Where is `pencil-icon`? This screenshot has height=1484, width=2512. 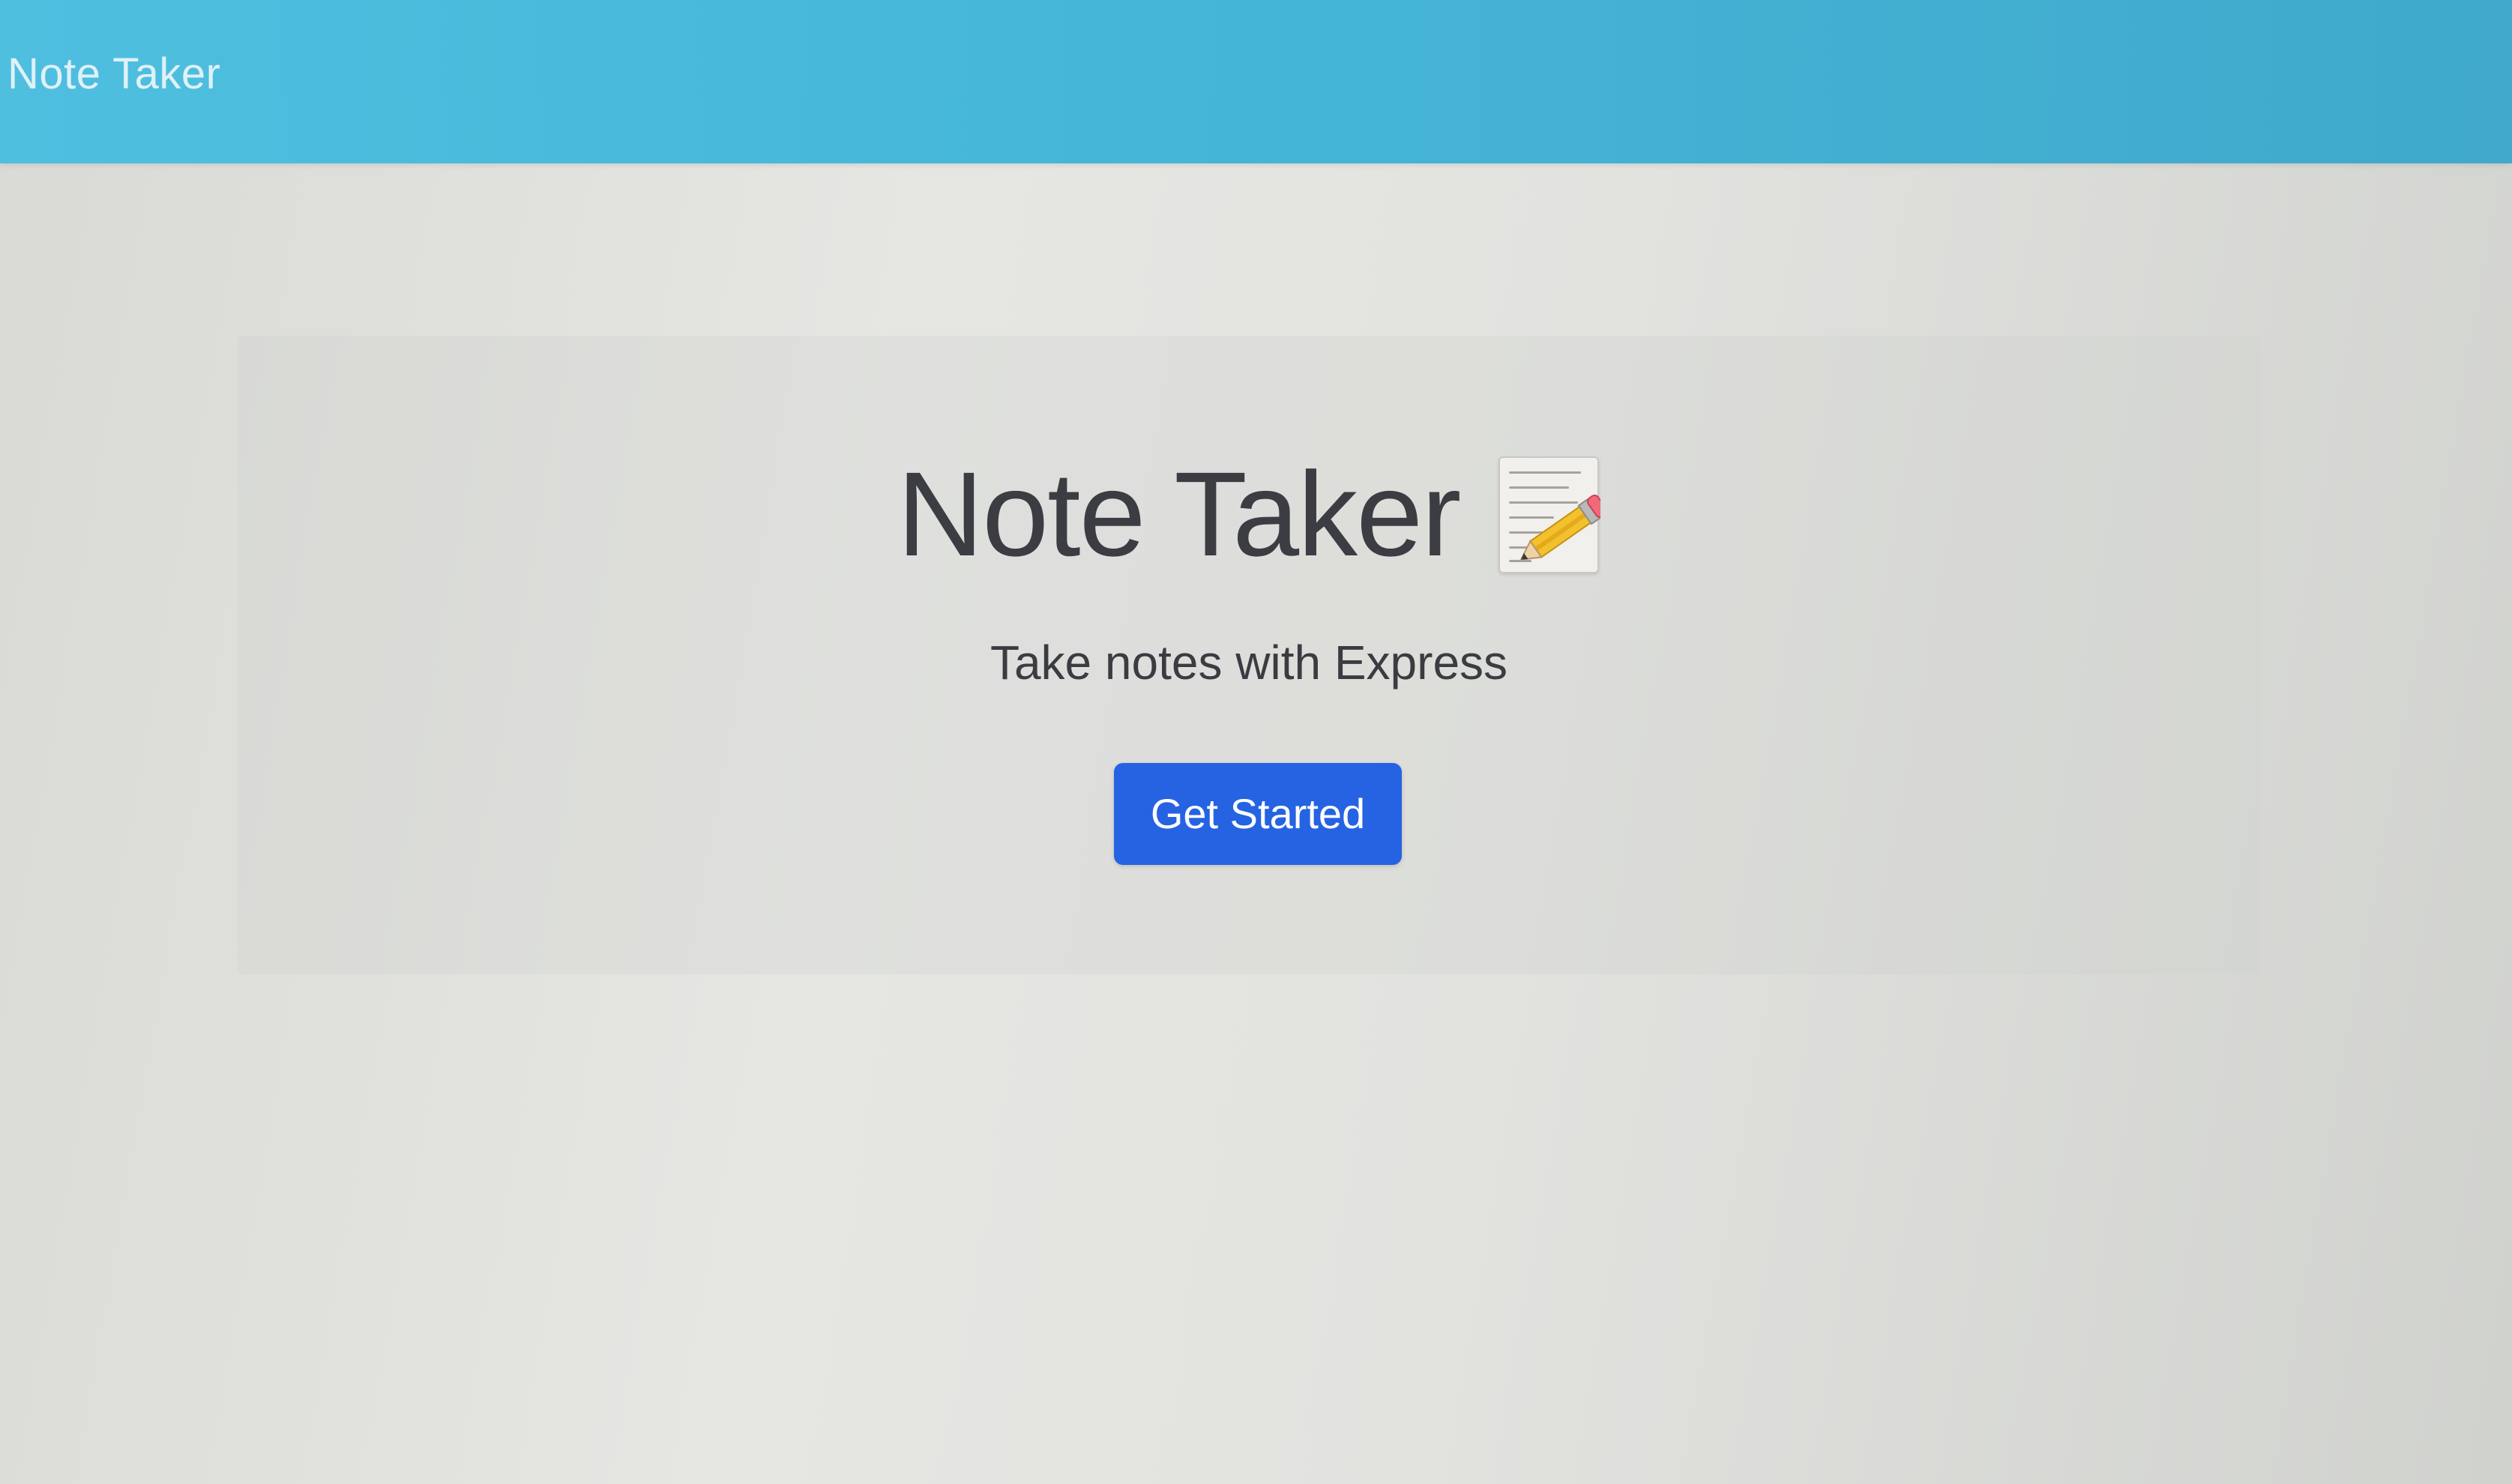 pencil-icon is located at coordinates (1560, 527).